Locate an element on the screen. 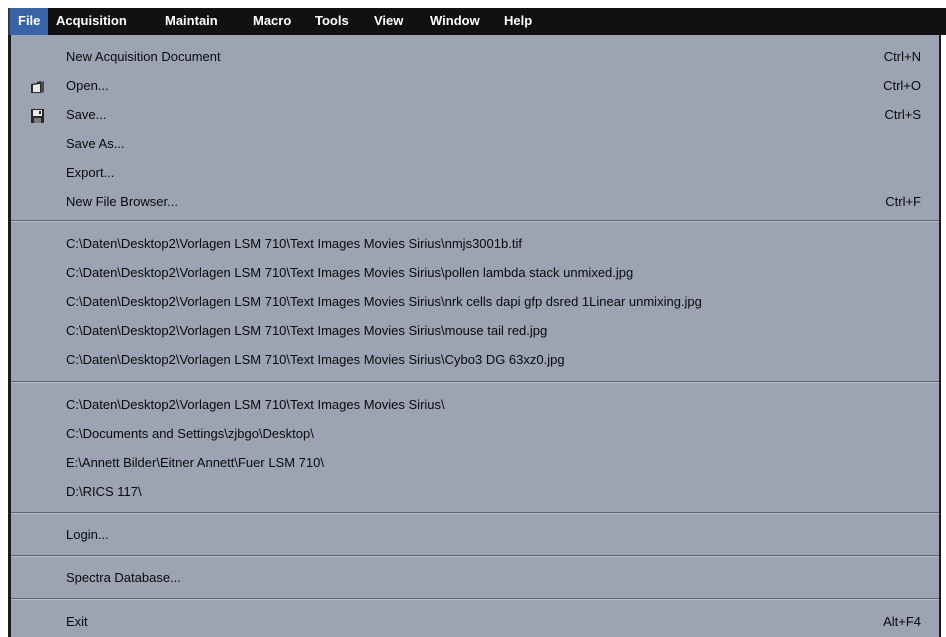 The image size is (946, 637). menu-item-save: Save... Ctrl+S is located at coordinates (475, 116).